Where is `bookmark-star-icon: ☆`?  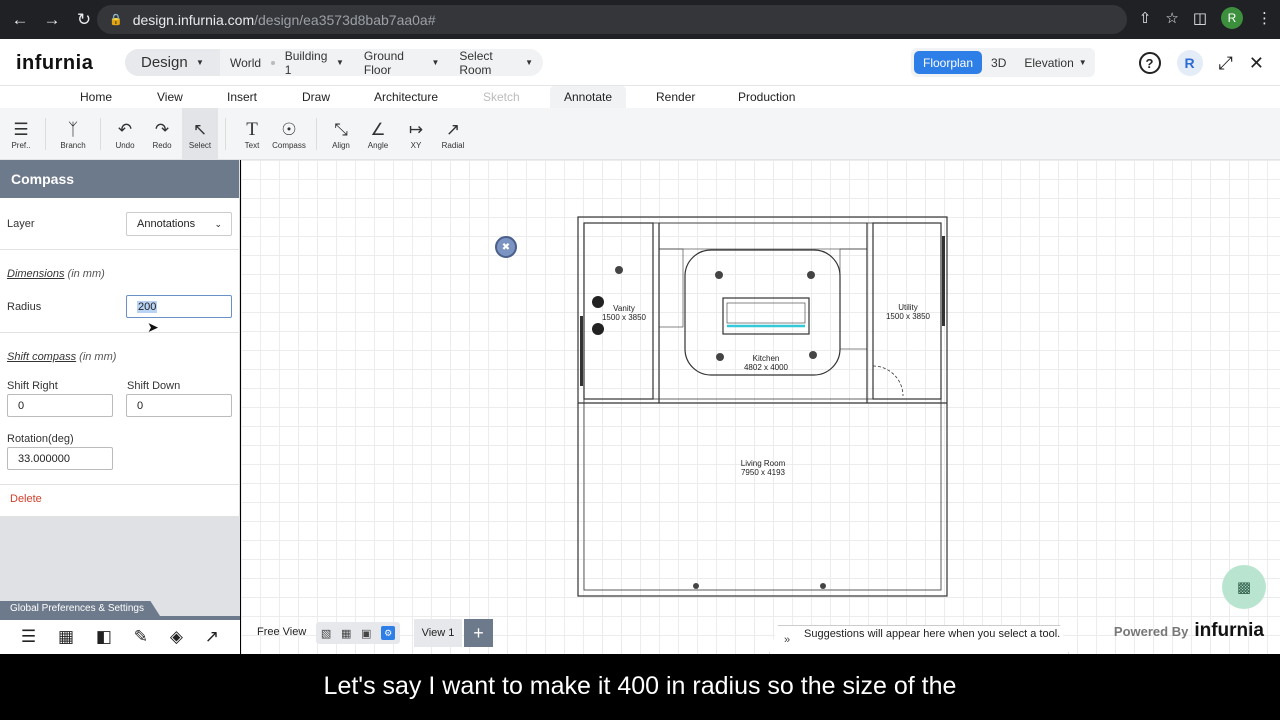 bookmark-star-icon: ☆ is located at coordinates (1171, 18).